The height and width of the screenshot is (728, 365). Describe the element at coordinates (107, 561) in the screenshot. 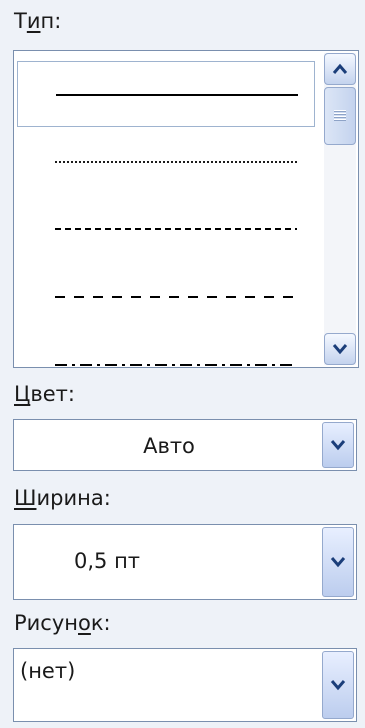

I see `width-value: 0,5 пт` at that location.